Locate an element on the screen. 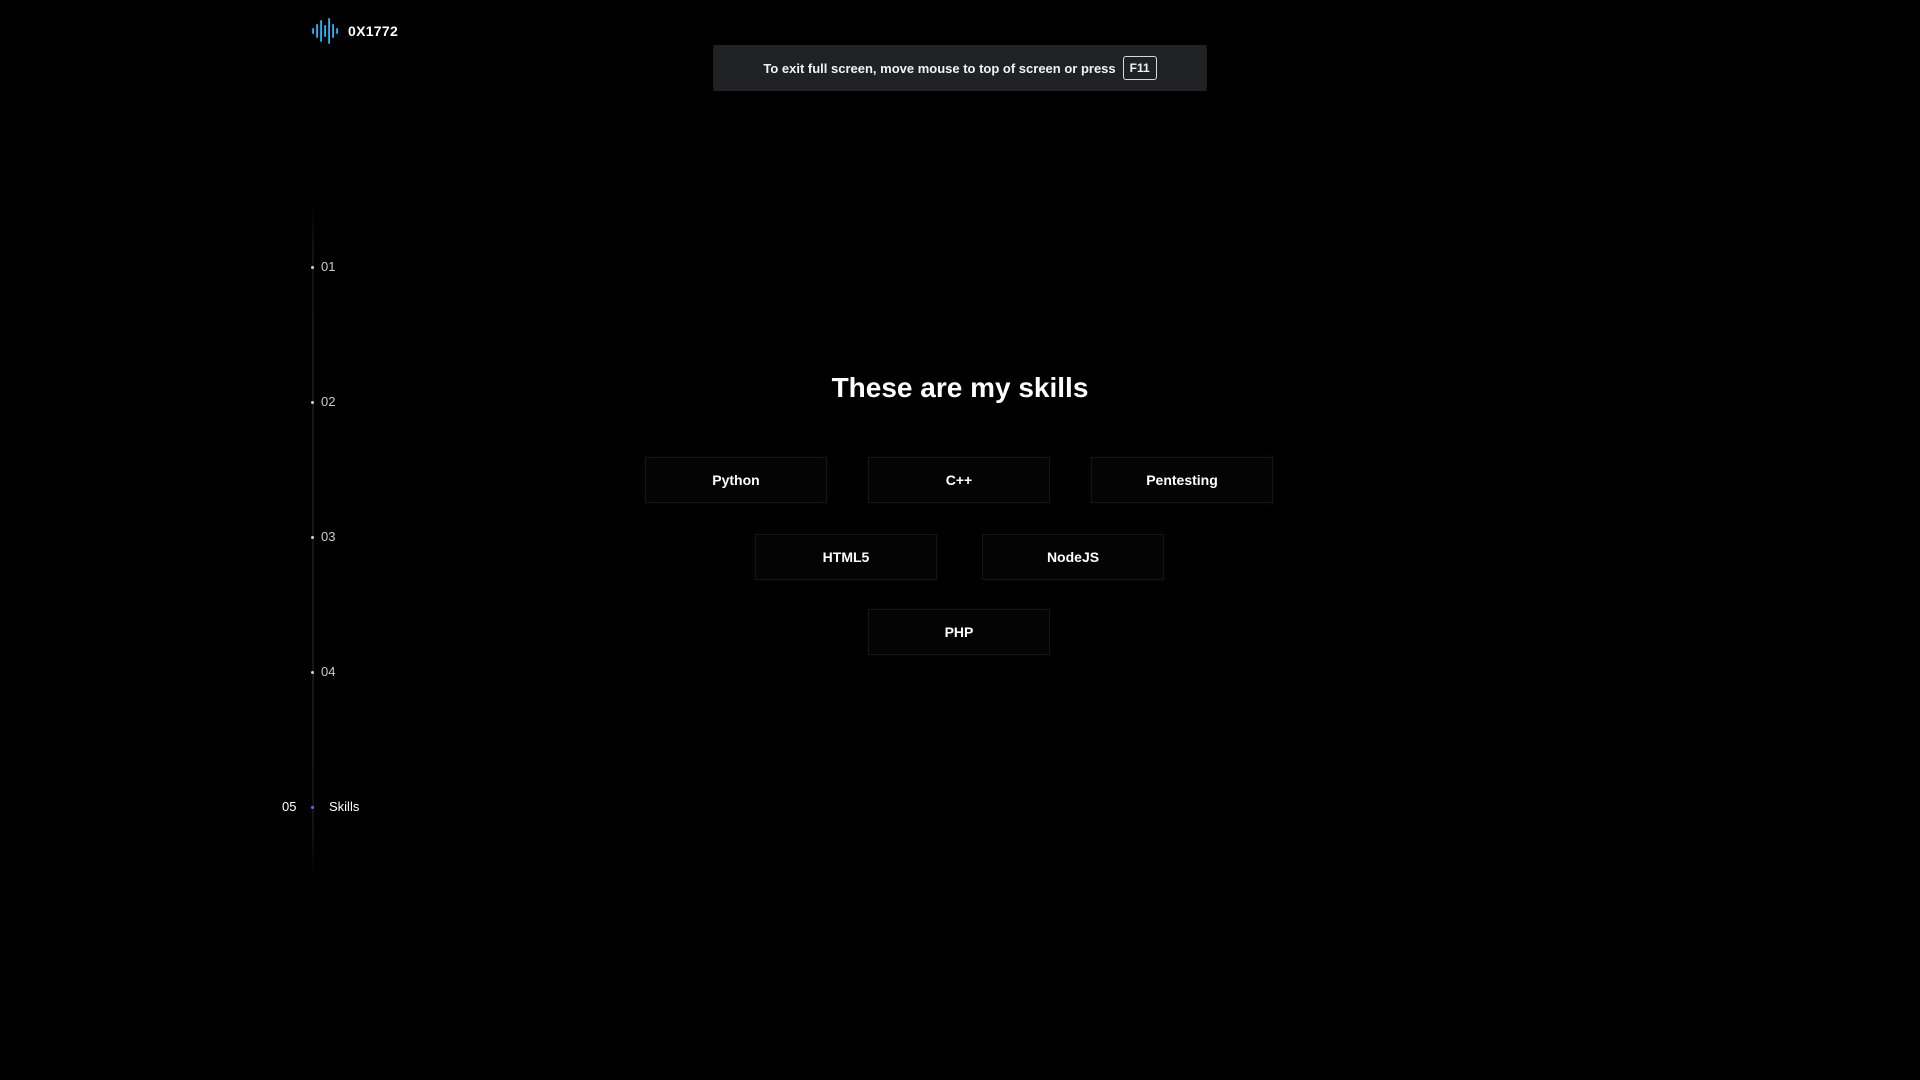 This screenshot has width=1920, height=1080. timeline-track is located at coordinates (313, 540).